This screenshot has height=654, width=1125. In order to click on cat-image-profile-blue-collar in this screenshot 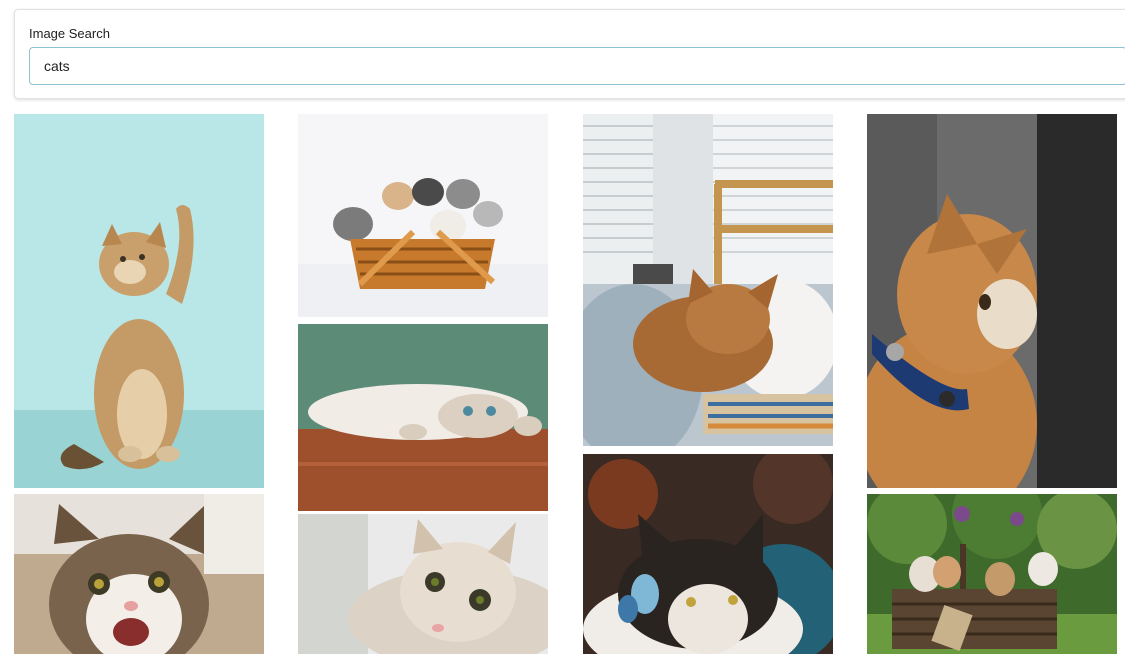, I will do `click(992, 301)`.